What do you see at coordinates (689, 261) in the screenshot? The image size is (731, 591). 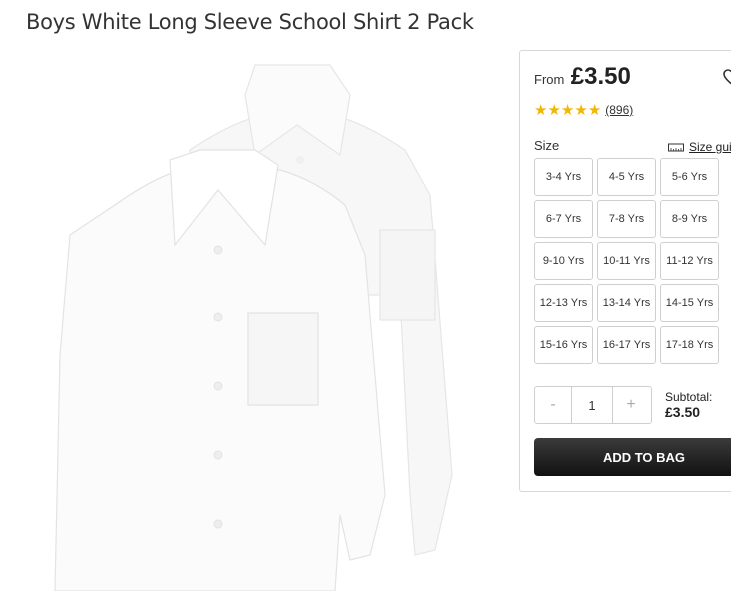 I see `size-option: 11-12 Yrs` at bounding box center [689, 261].